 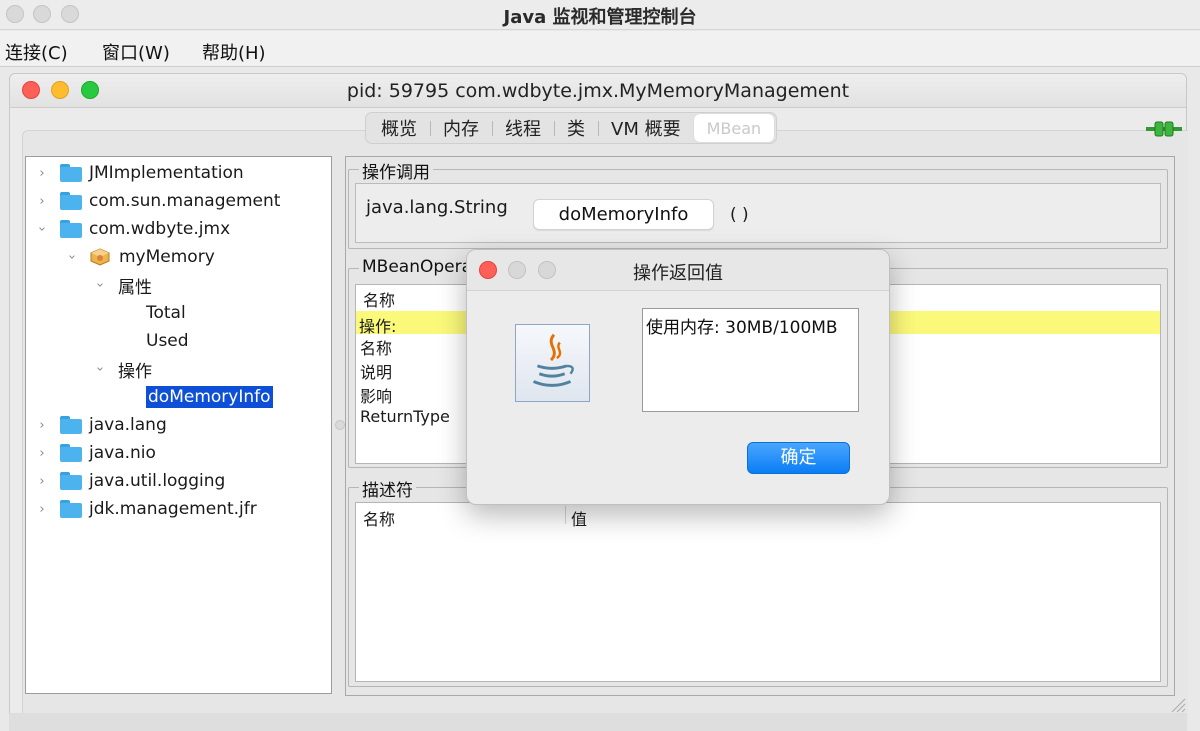 What do you see at coordinates (1164, 129) in the screenshot?
I see `connection-status-icon` at bounding box center [1164, 129].